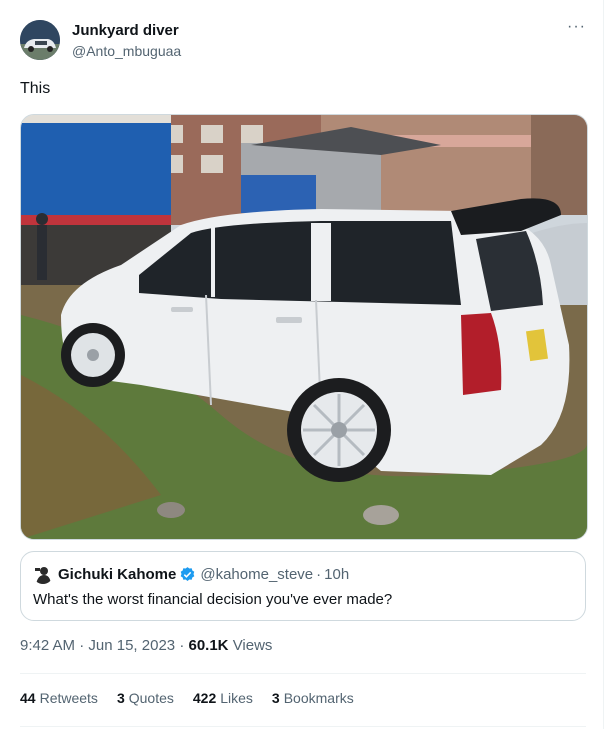 The image size is (611, 729). I want to click on quoted-tweet-header: Gichuki Kahome @kahome_steve · 10h, so click(191, 574).